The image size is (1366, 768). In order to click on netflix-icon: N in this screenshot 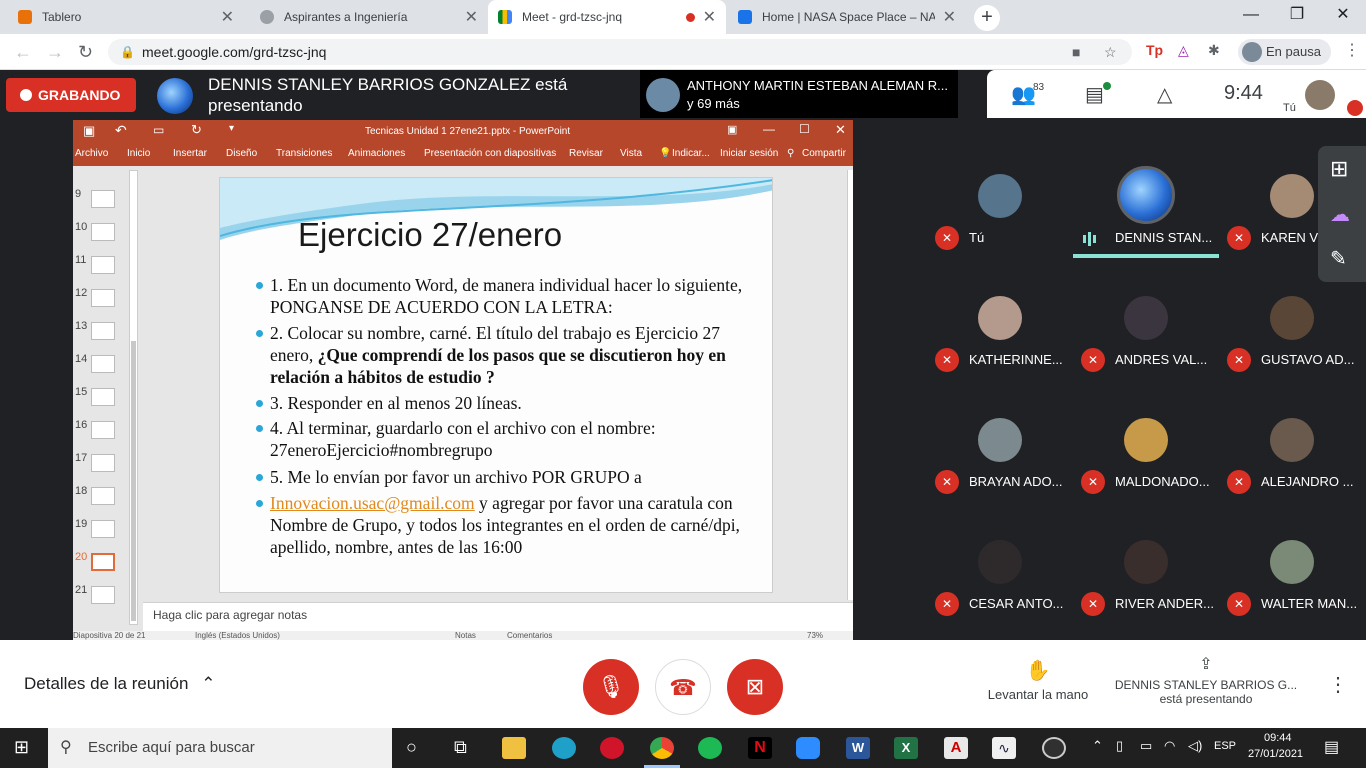, I will do `click(760, 748)`.